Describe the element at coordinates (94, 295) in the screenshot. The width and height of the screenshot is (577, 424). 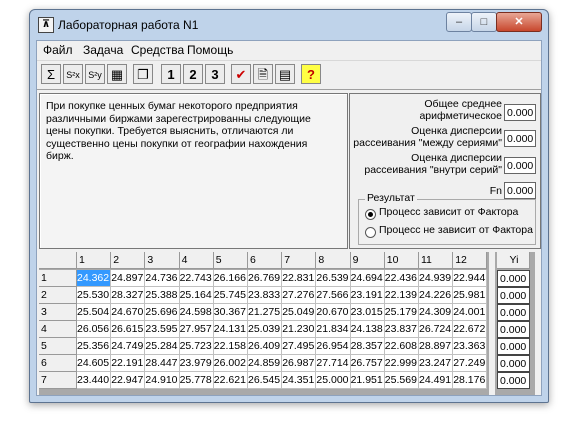
I see `table-cell: 25.530` at that location.